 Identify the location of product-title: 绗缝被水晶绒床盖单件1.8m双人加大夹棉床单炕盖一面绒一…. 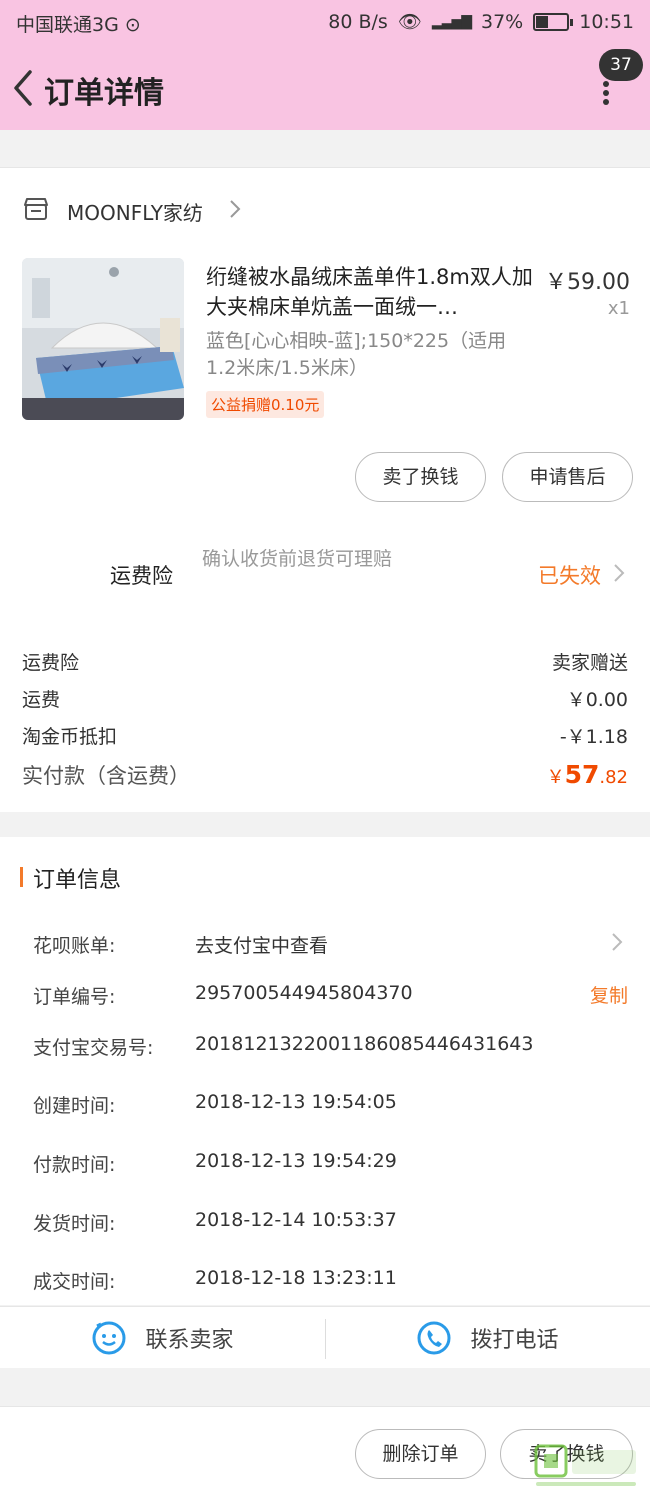
(371, 292).